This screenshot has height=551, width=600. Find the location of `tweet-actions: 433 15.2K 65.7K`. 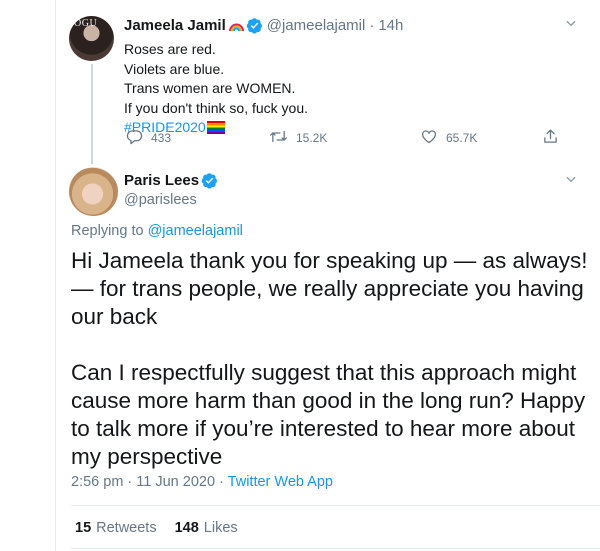

tweet-actions: 433 15.2K 65.7K is located at coordinates (344, 139).